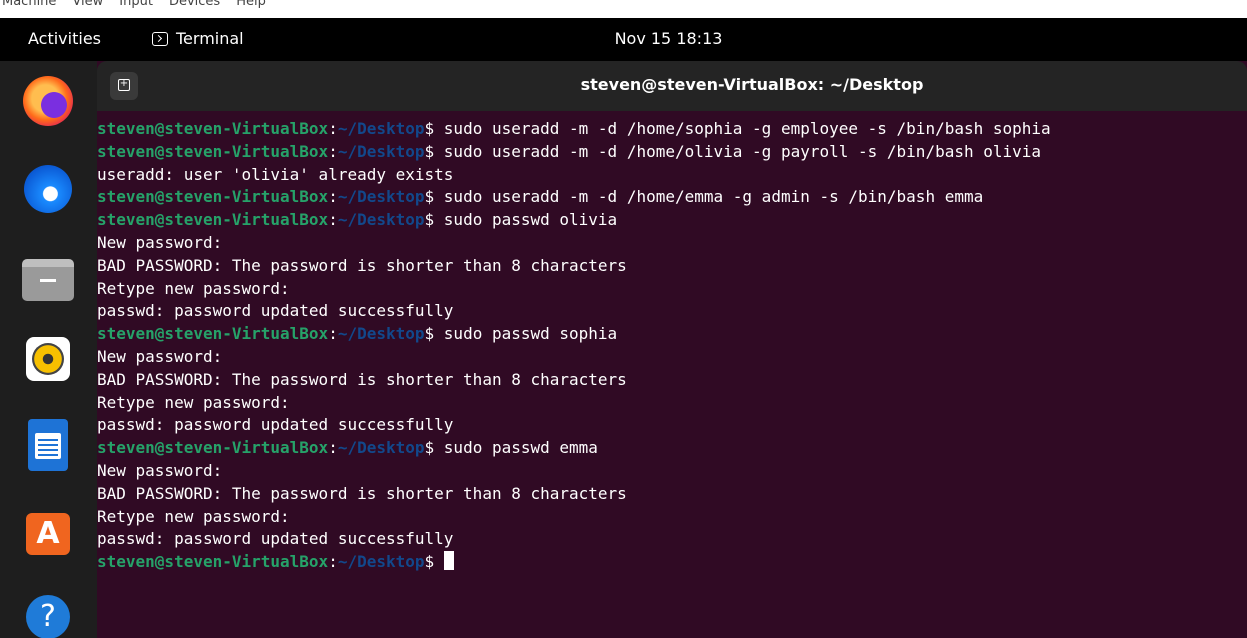 This screenshot has width=1247, height=638. I want to click on dock: A ?, so click(48, 349).